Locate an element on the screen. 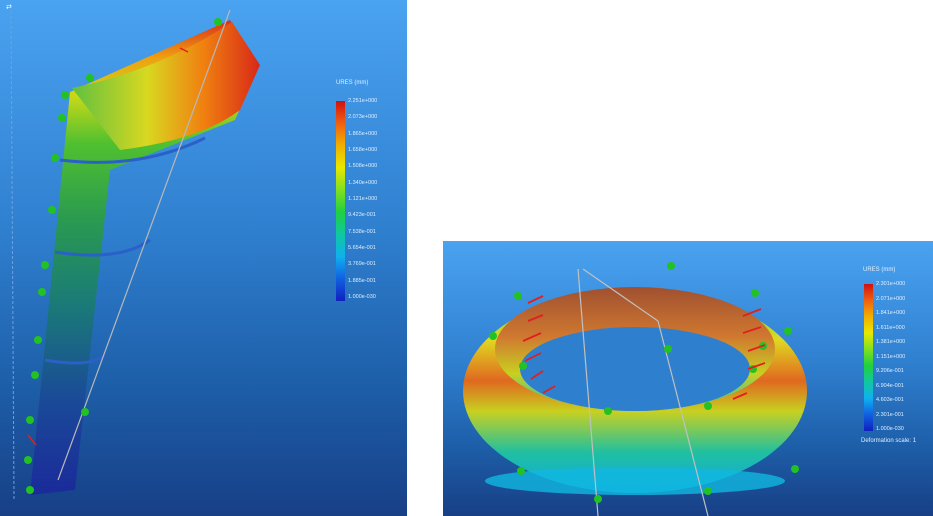 The image size is (933, 516). legend-tick-label: 5.654e-001 is located at coordinates (362, 248).